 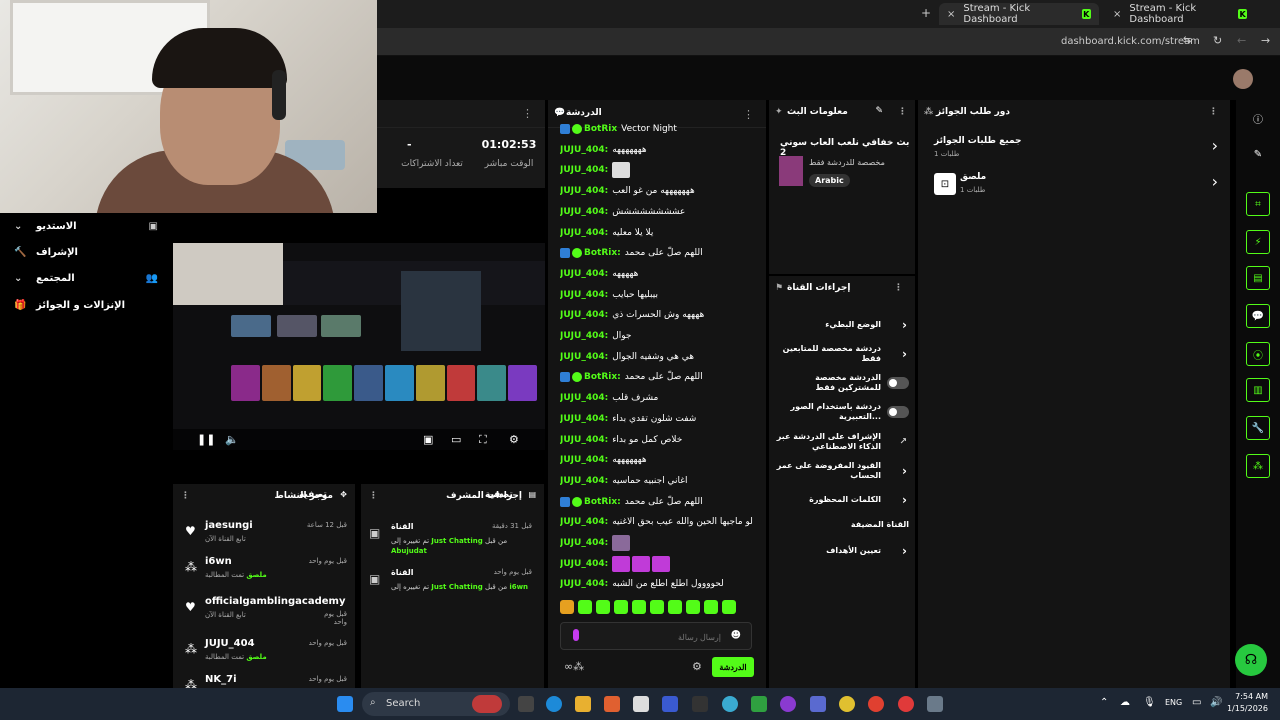 I want to click on gear-icon: ⚙, so click(x=697, y=666).